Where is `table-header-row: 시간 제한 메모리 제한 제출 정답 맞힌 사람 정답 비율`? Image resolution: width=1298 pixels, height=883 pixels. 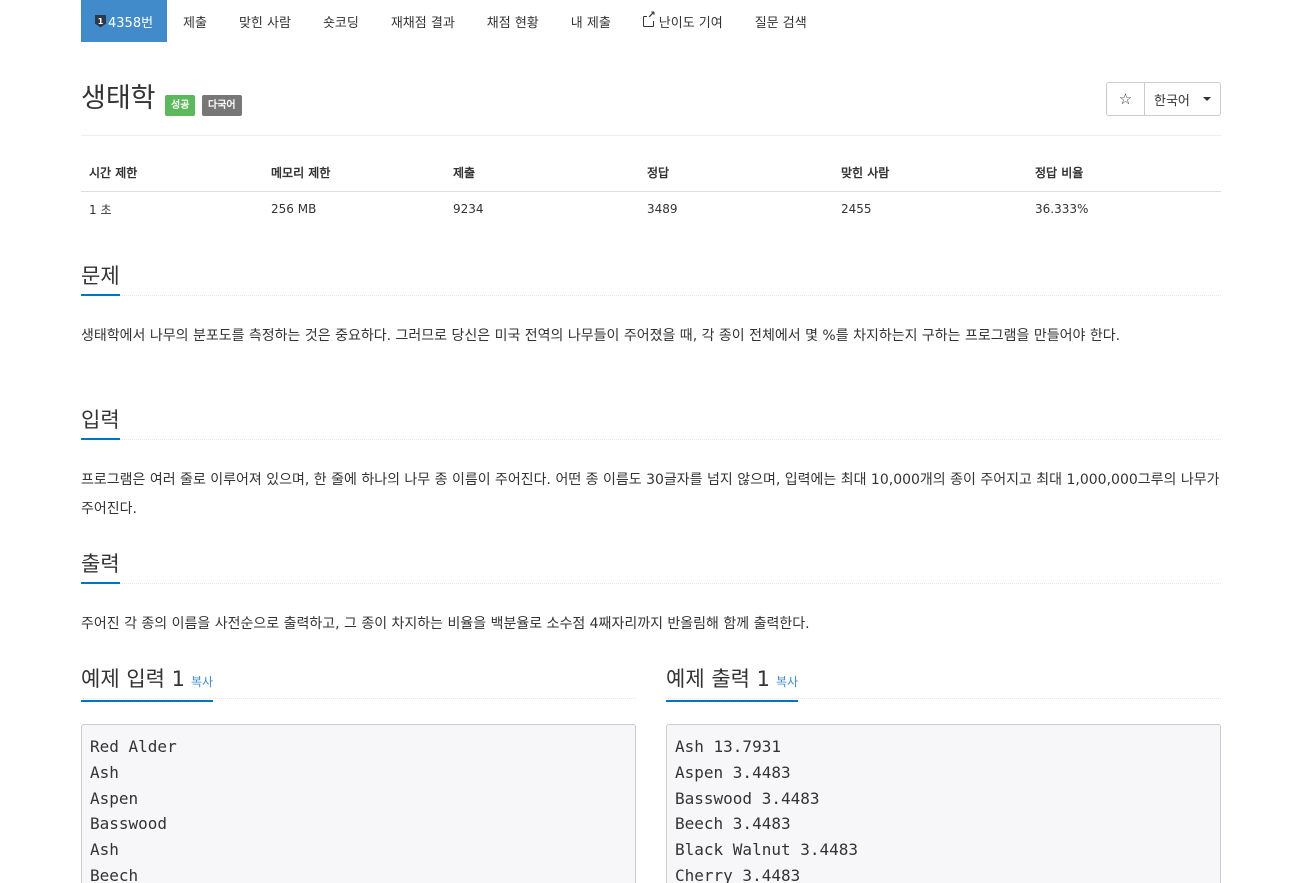 table-header-row: 시간 제한 메모리 제한 제출 정답 맞힌 사람 정답 비율 is located at coordinates (651, 173).